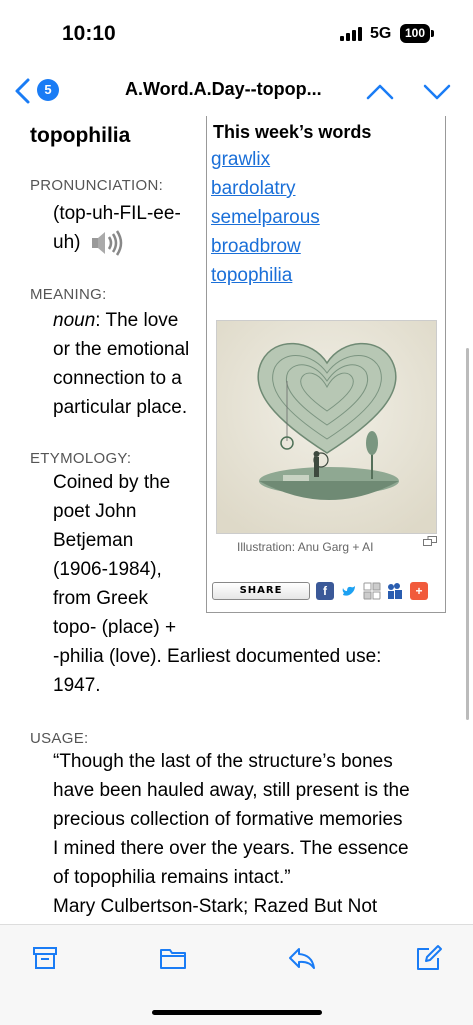  What do you see at coordinates (419, 591) in the screenshot?
I see `addthis-icon: +` at bounding box center [419, 591].